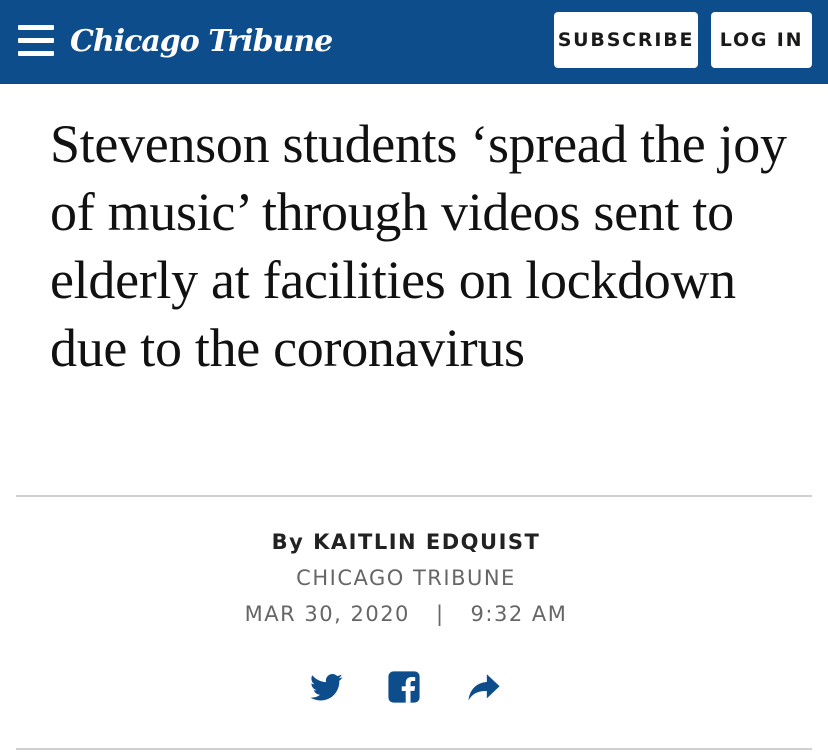  I want to click on facebook-icon, so click(404, 687).